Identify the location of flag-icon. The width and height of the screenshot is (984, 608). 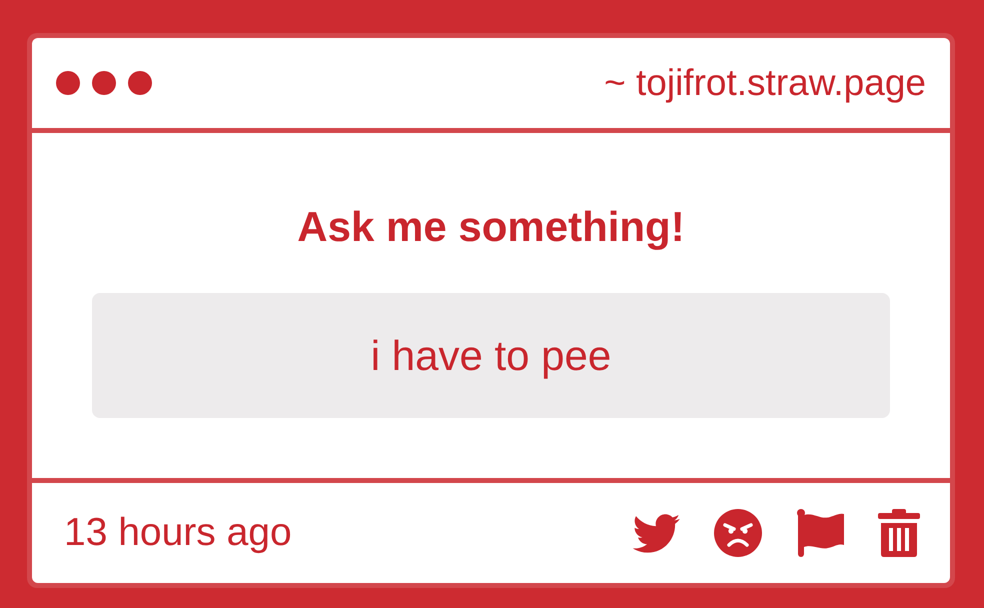
(820, 533).